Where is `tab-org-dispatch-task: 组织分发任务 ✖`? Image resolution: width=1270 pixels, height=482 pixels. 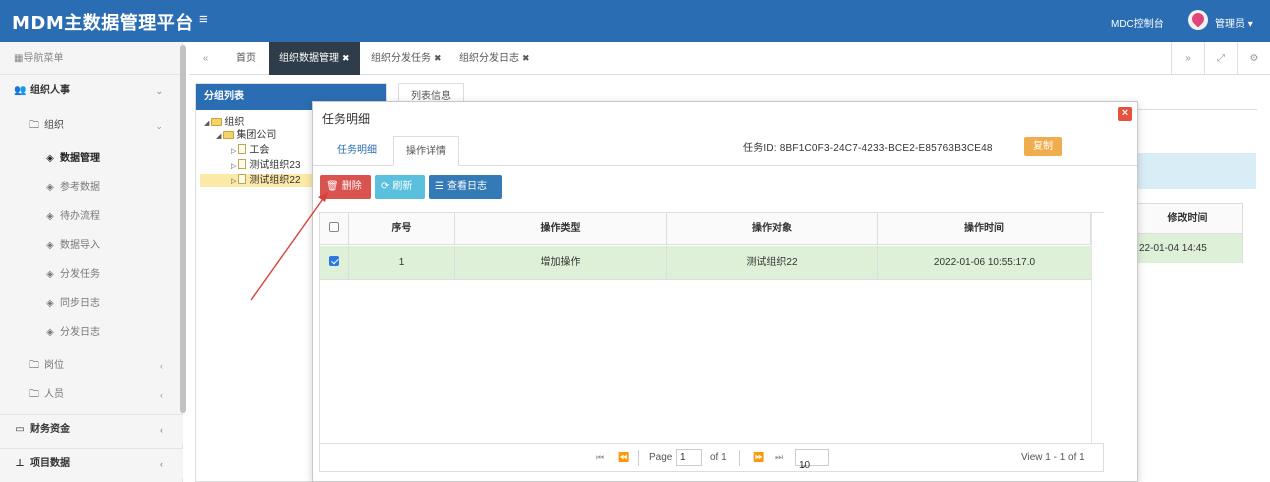
tab-org-dispatch-task: 组织分发任务 ✖ is located at coordinates (406, 58).